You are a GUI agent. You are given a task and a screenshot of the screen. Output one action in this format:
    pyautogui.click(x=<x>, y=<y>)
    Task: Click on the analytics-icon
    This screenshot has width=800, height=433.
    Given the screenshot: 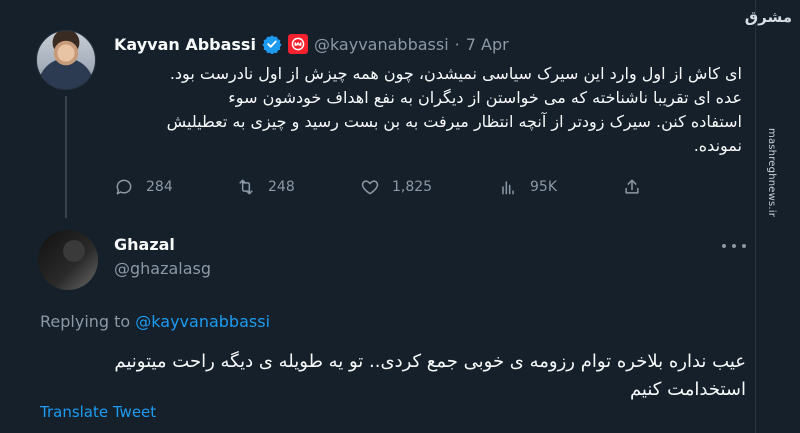 What is the action you would take?
    pyautogui.click(x=508, y=188)
    